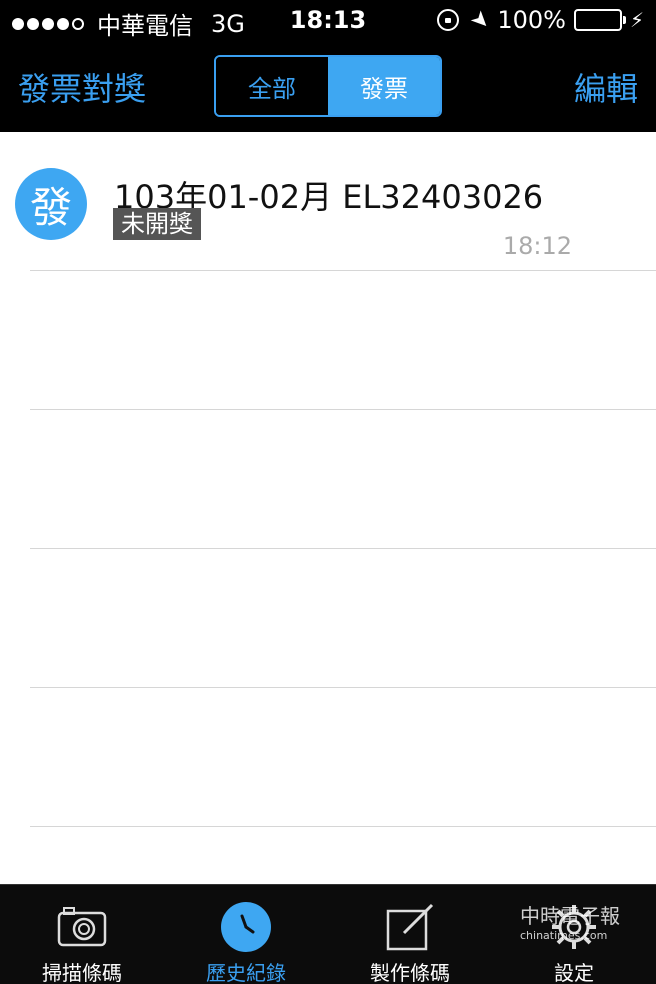 The image size is (656, 984). What do you see at coordinates (410, 927) in the screenshot?
I see `edit-icon` at bounding box center [410, 927].